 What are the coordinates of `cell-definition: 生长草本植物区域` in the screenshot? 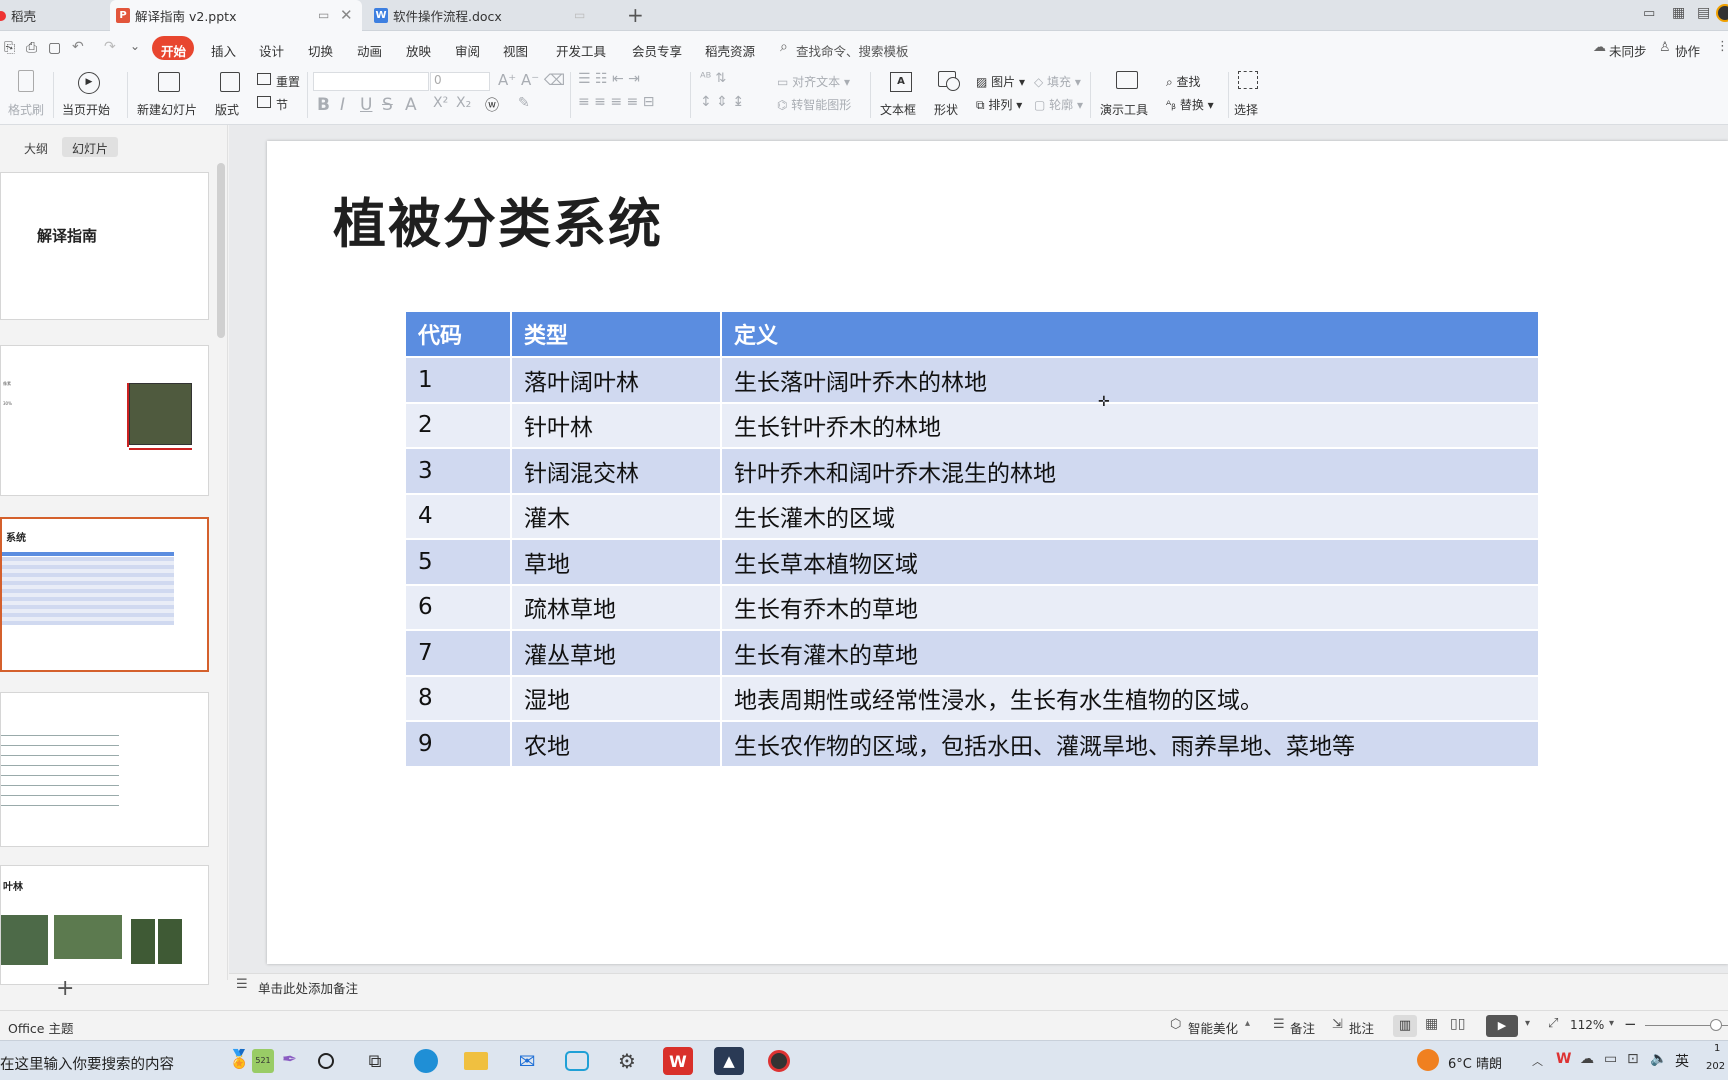 It's located at (1131, 561).